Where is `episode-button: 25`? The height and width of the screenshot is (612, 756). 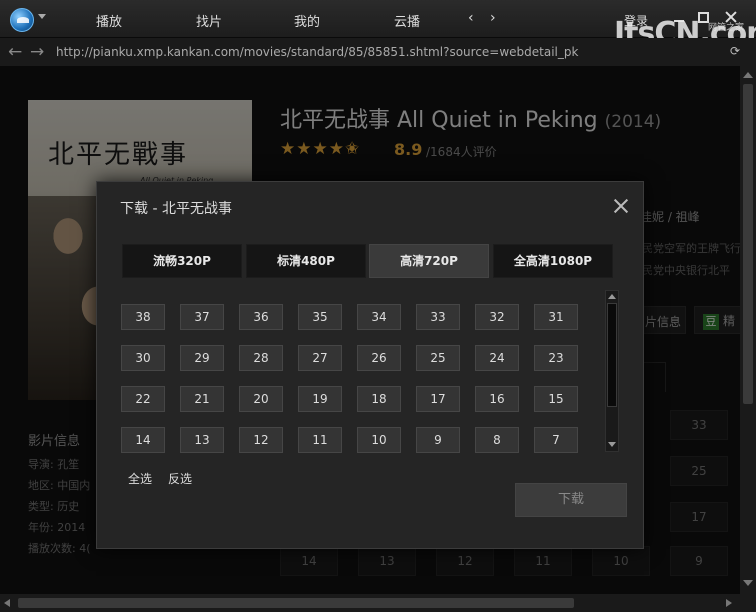 episode-button: 25 is located at coordinates (438, 358).